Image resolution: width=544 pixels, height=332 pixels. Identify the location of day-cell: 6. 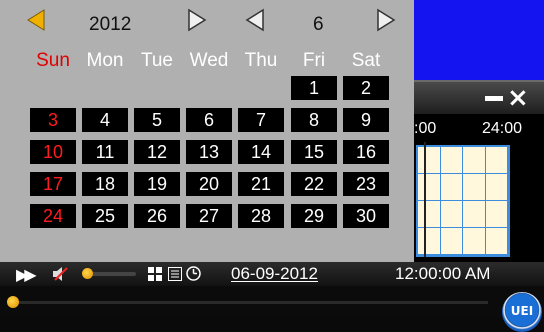
(209, 120).